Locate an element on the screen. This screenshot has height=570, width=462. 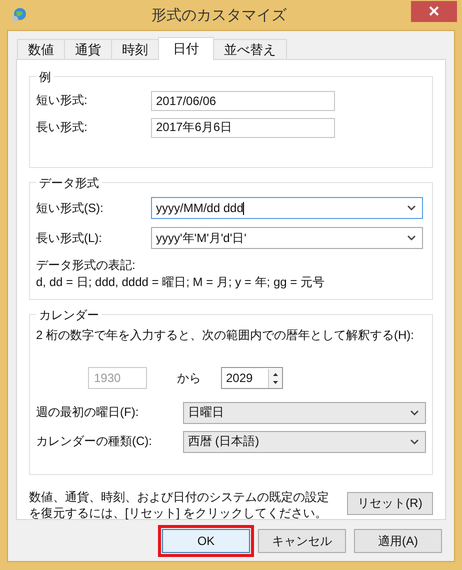
group-title: カレンダー is located at coordinates (69, 315).